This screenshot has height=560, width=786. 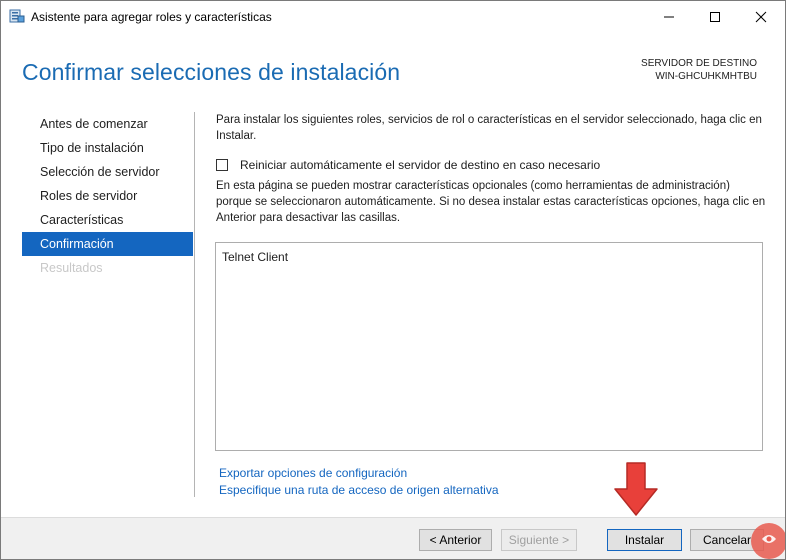 What do you see at coordinates (107, 220) in the screenshot?
I see `nav-item-caracteristicas: Características` at bounding box center [107, 220].